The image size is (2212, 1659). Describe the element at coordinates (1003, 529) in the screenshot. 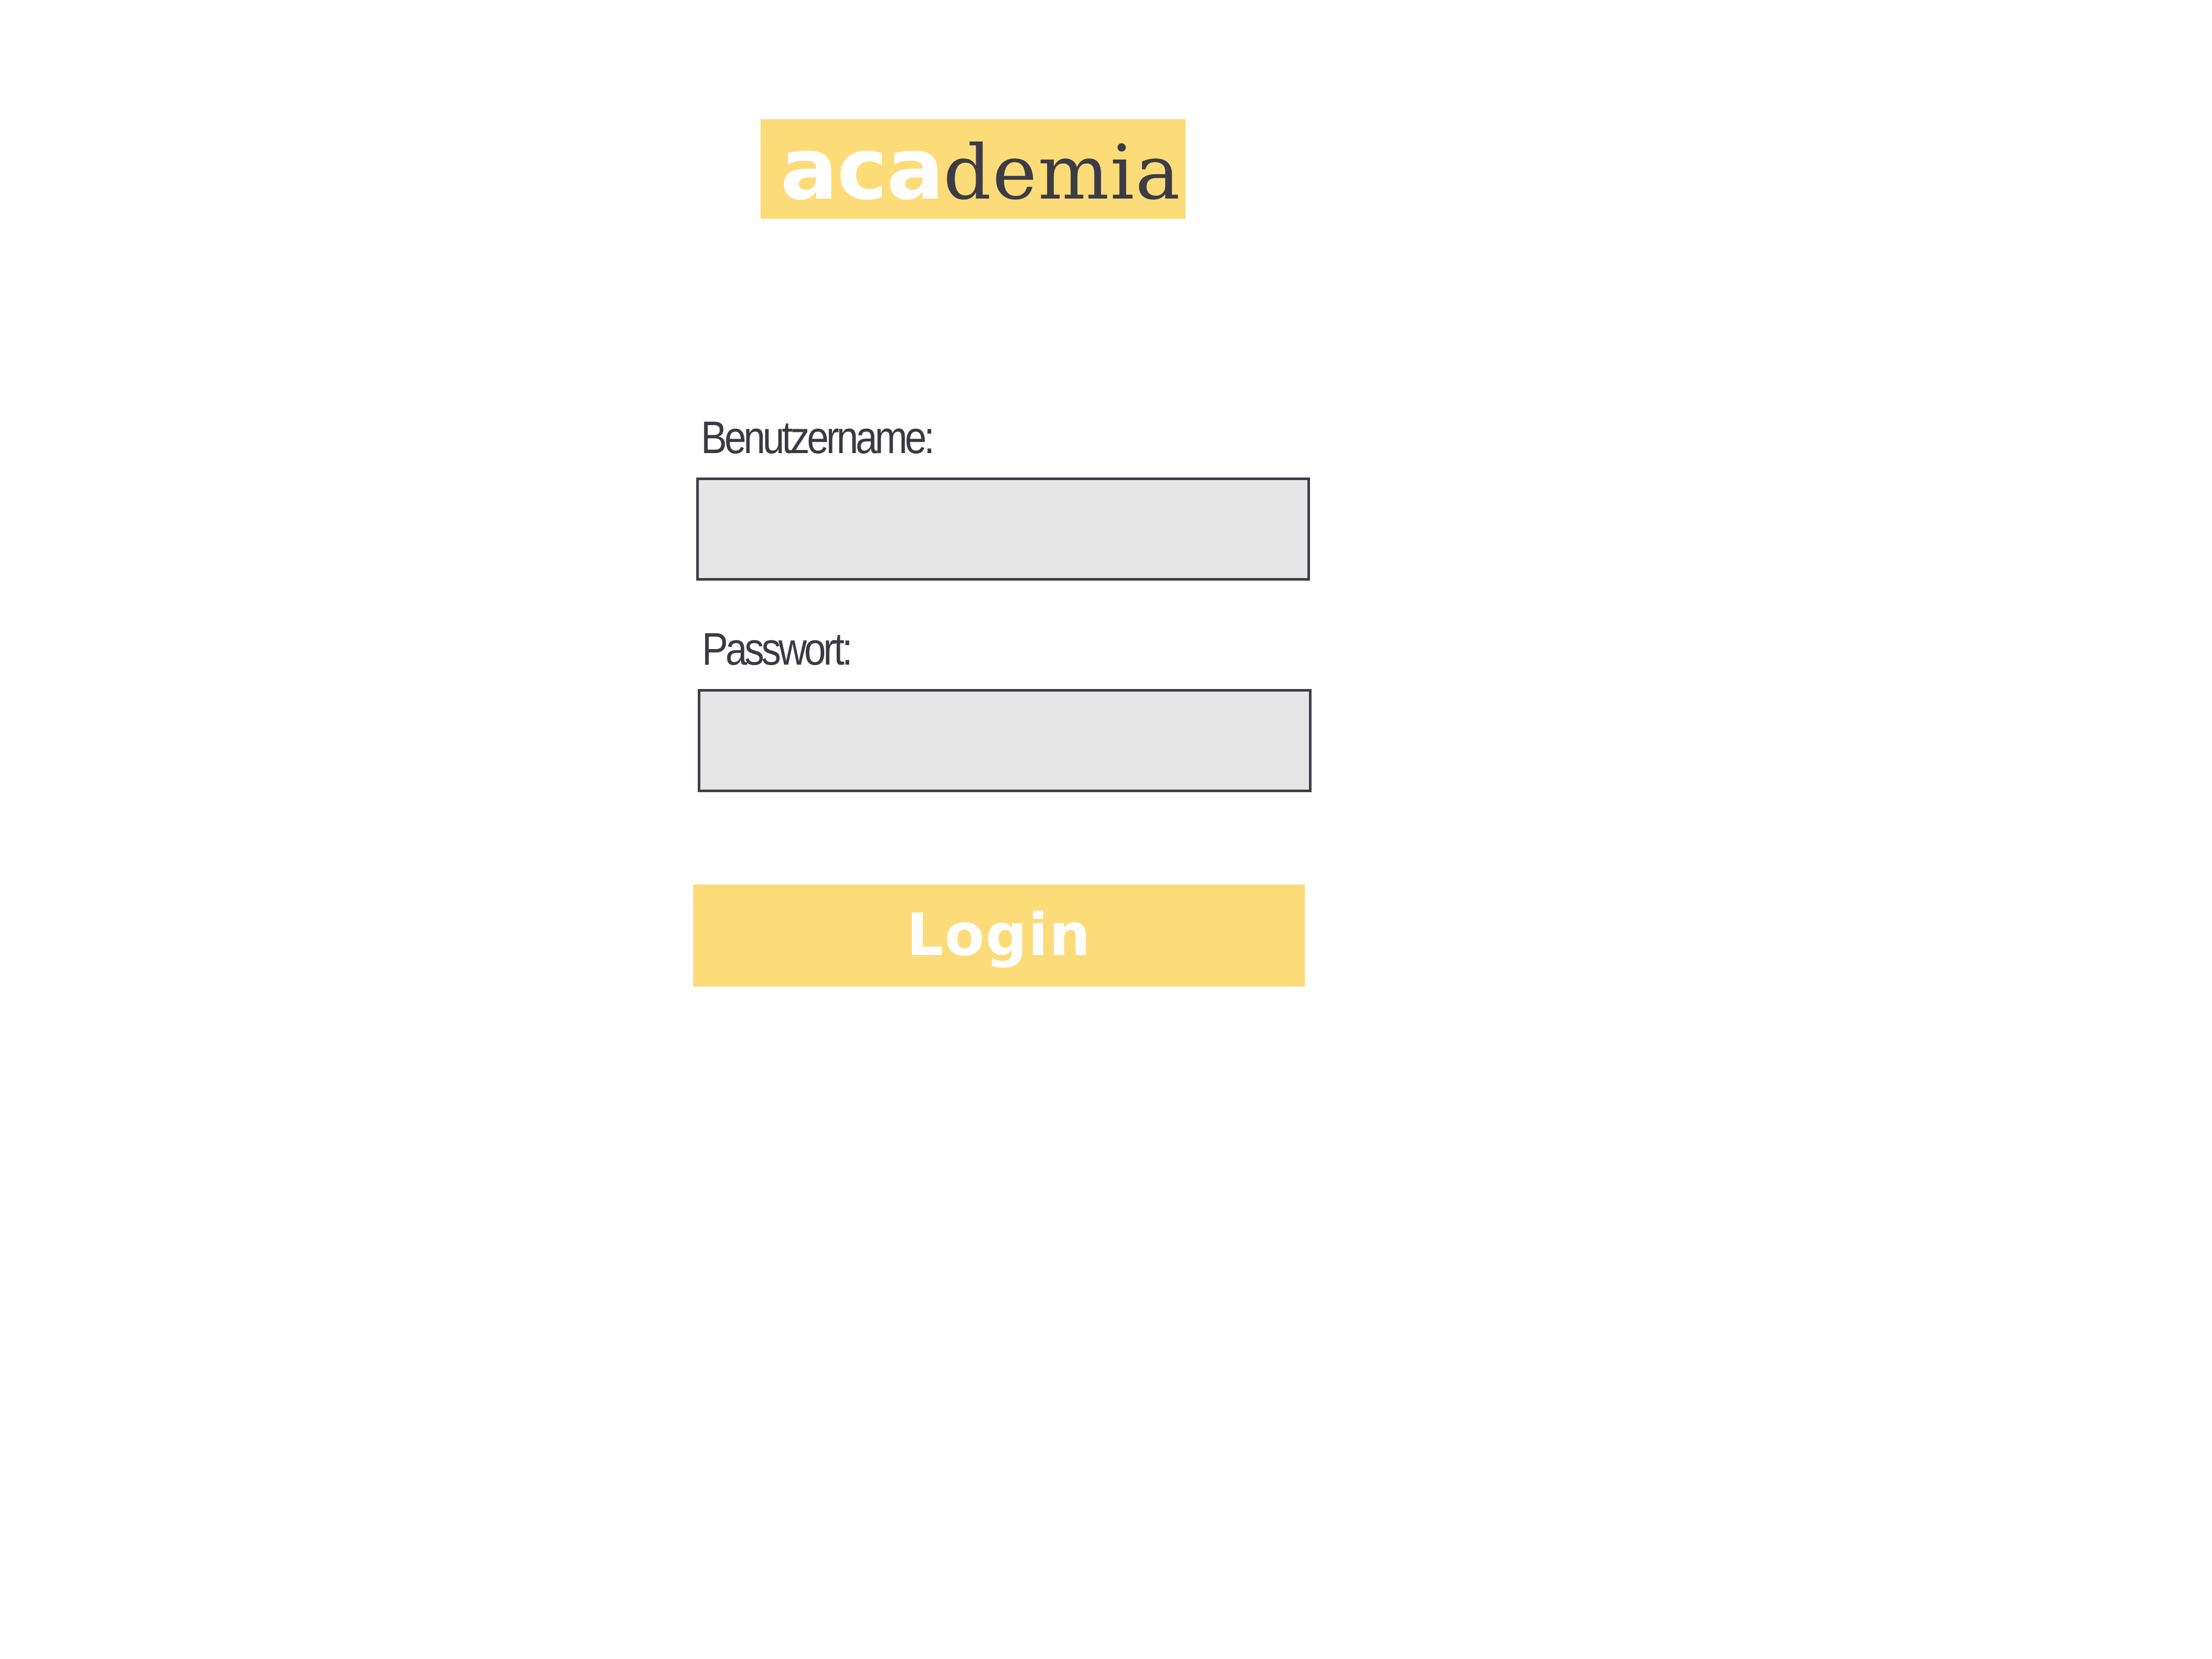

I see `username-field` at that location.